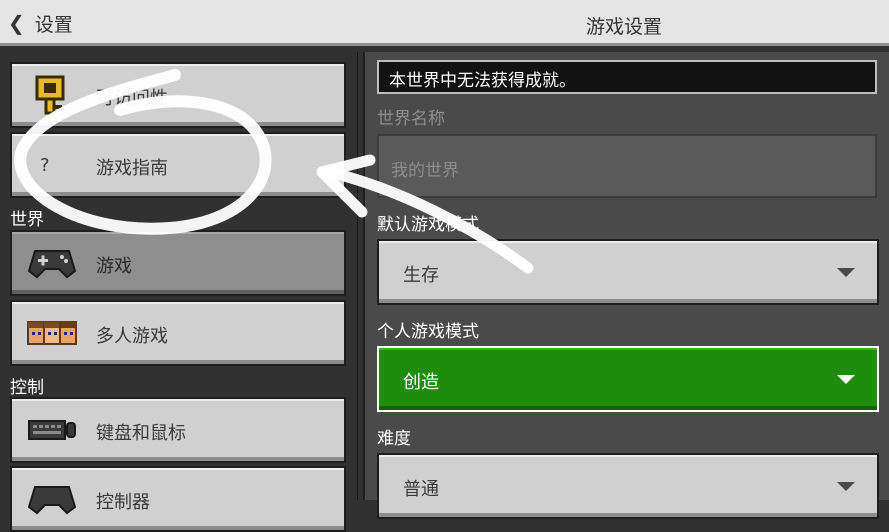  What do you see at coordinates (27, 388) in the screenshot?
I see `section-heading-controls: 控制` at bounding box center [27, 388].